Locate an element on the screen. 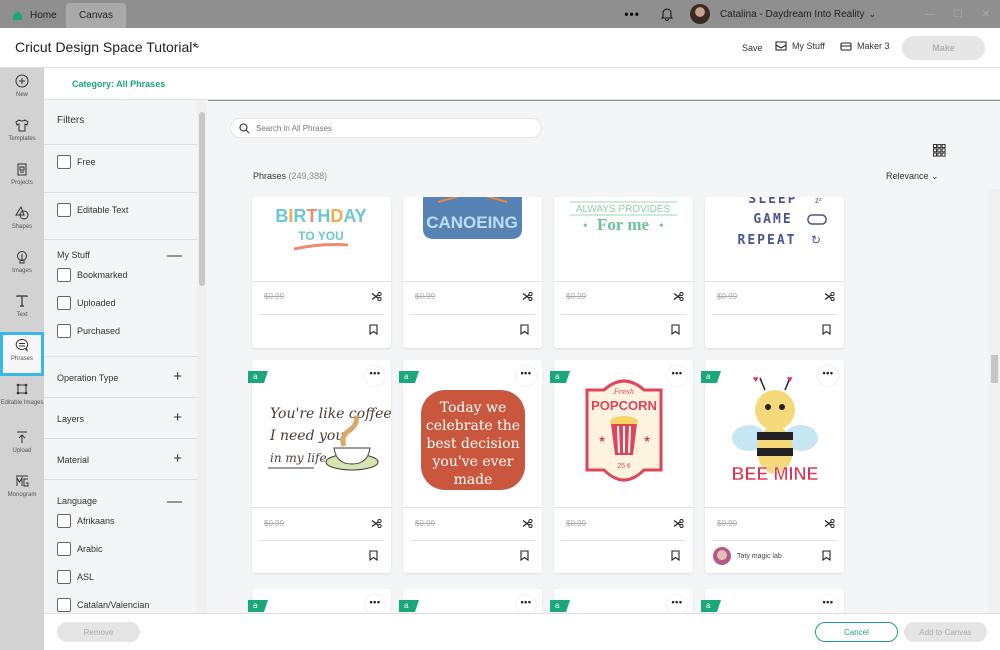 This screenshot has width=1000, height=650. inbox-icon is located at coordinates (781, 46).